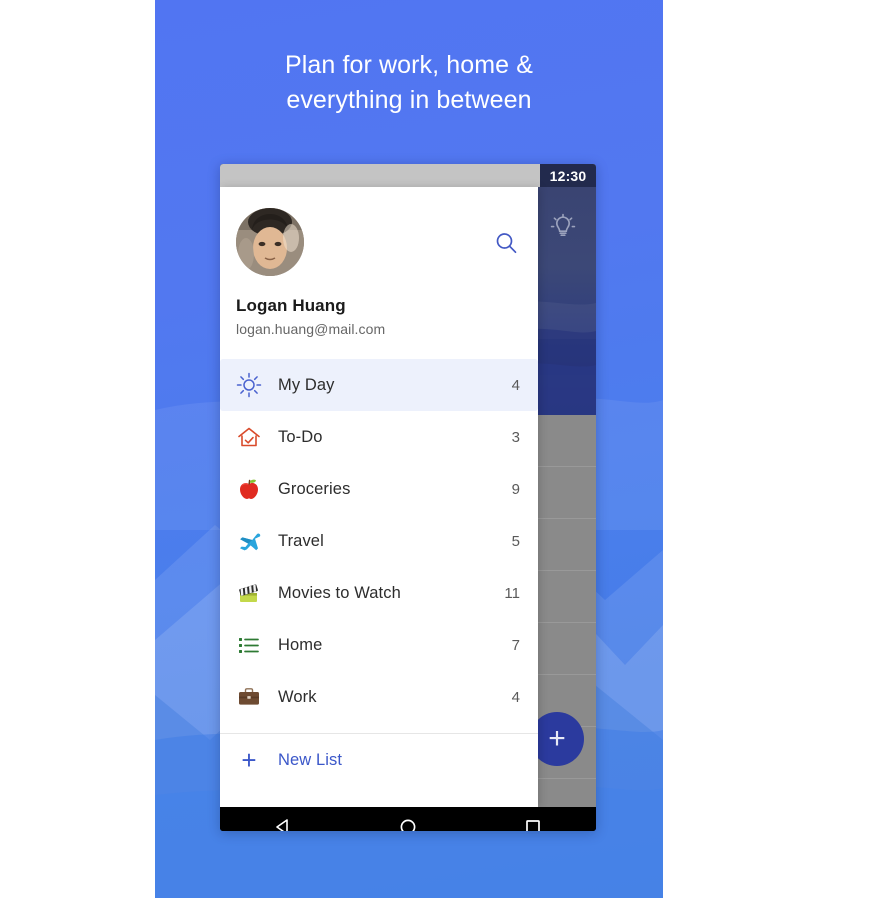  What do you see at coordinates (249, 437) in the screenshot?
I see `house-check-icon` at bounding box center [249, 437].